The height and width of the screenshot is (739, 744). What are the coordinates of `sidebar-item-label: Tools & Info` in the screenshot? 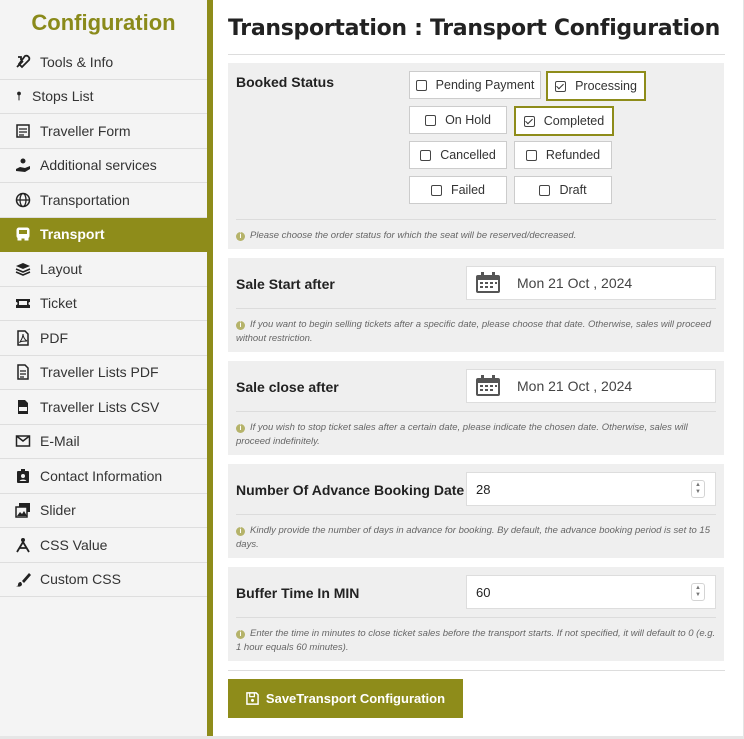 It's located at (77, 61).